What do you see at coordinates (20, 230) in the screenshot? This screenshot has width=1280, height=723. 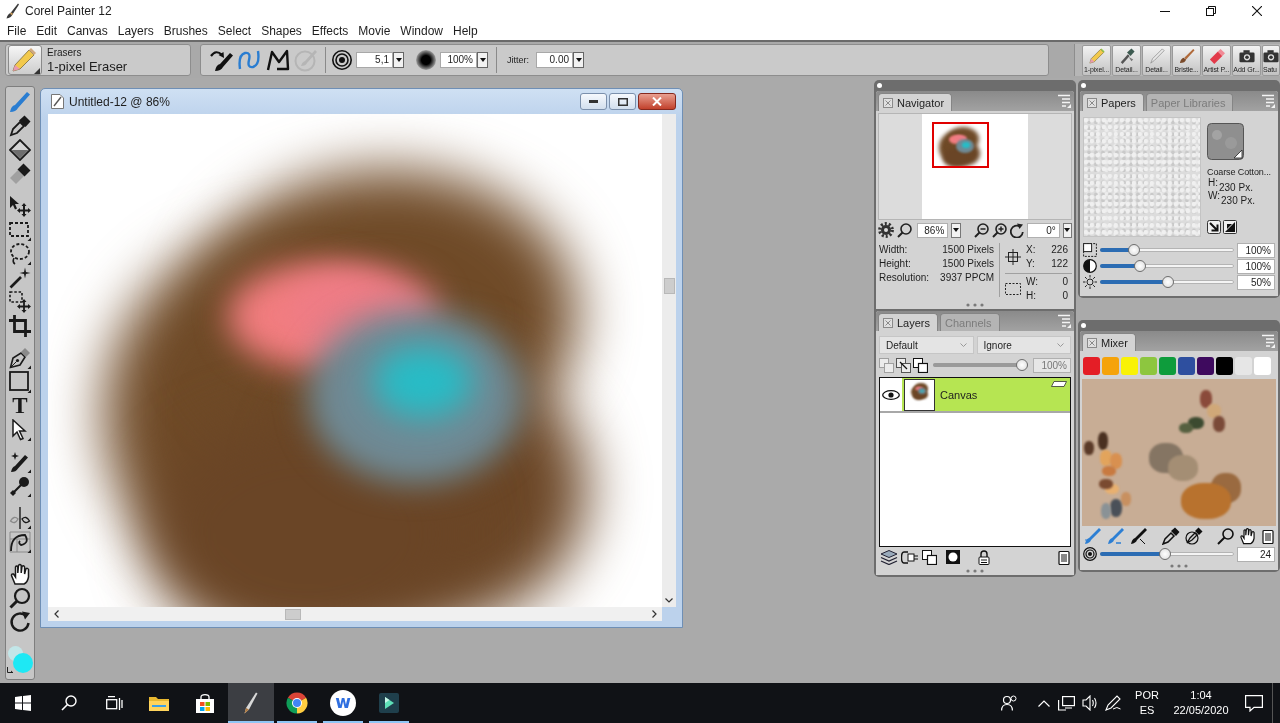 I see `rectangle-selection-icon` at bounding box center [20, 230].